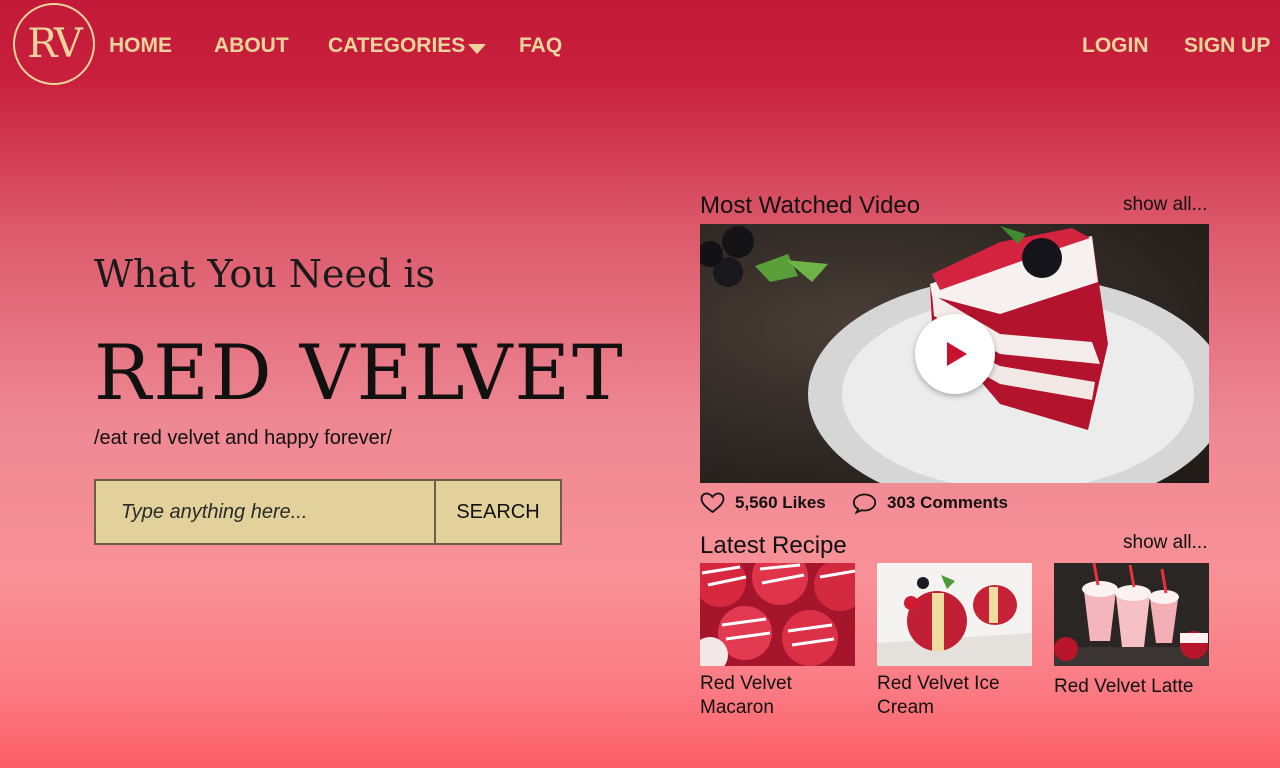  What do you see at coordinates (265, 274) in the screenshot?
I see `hero-subtitle: What You Need is` at bounding box center [265, 274].